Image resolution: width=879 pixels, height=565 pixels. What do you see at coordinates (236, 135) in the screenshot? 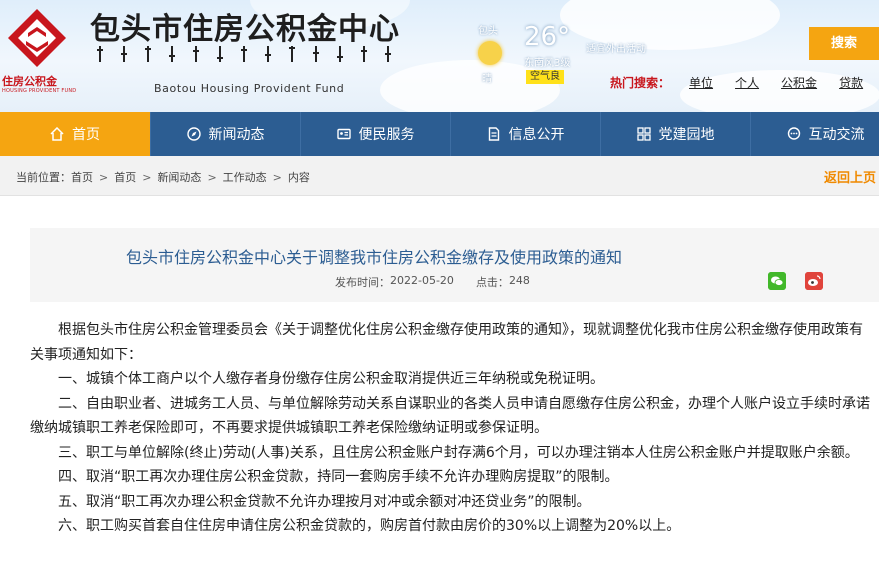
I see `nav-item-label: 新闻动态` at bounding box center [236, 135].